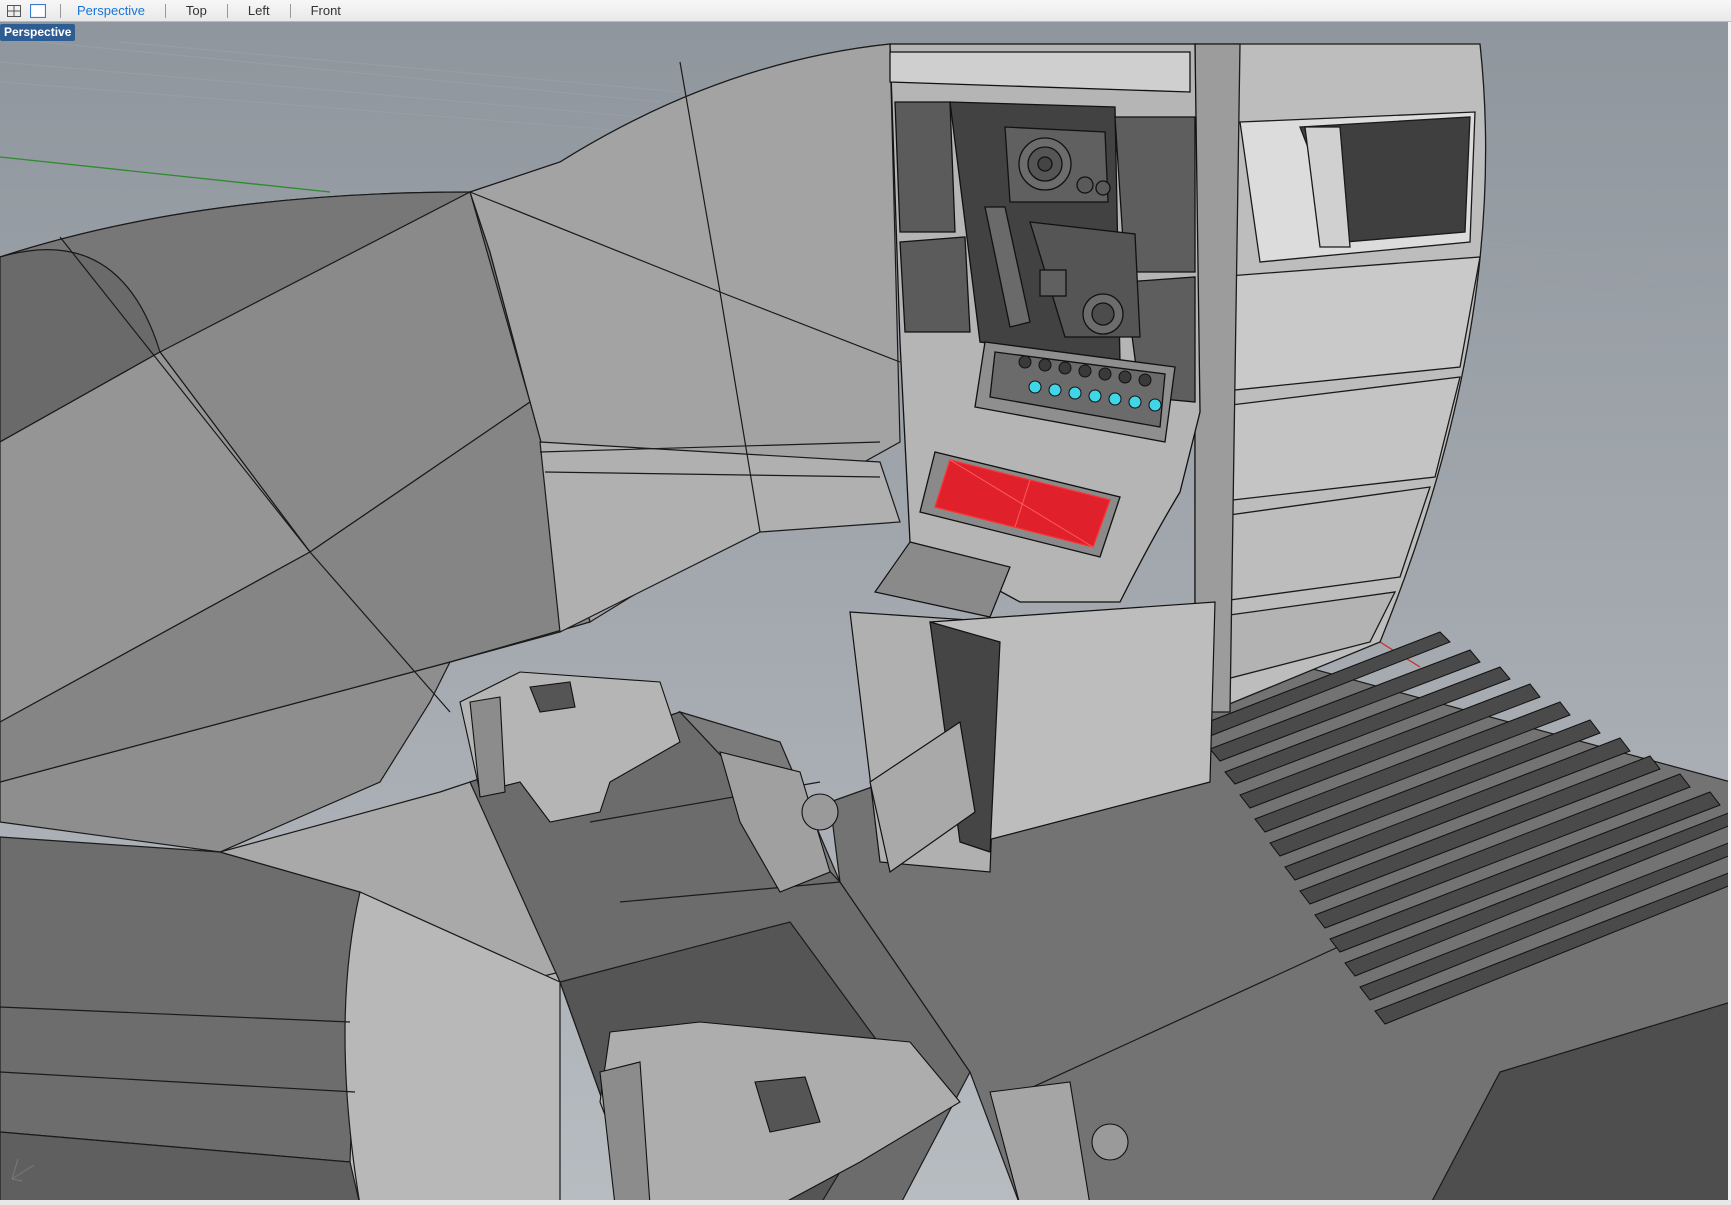  Describe the element at coordinates (38, 11) in the screenshot. I see `single-viewport-icon` at that location.